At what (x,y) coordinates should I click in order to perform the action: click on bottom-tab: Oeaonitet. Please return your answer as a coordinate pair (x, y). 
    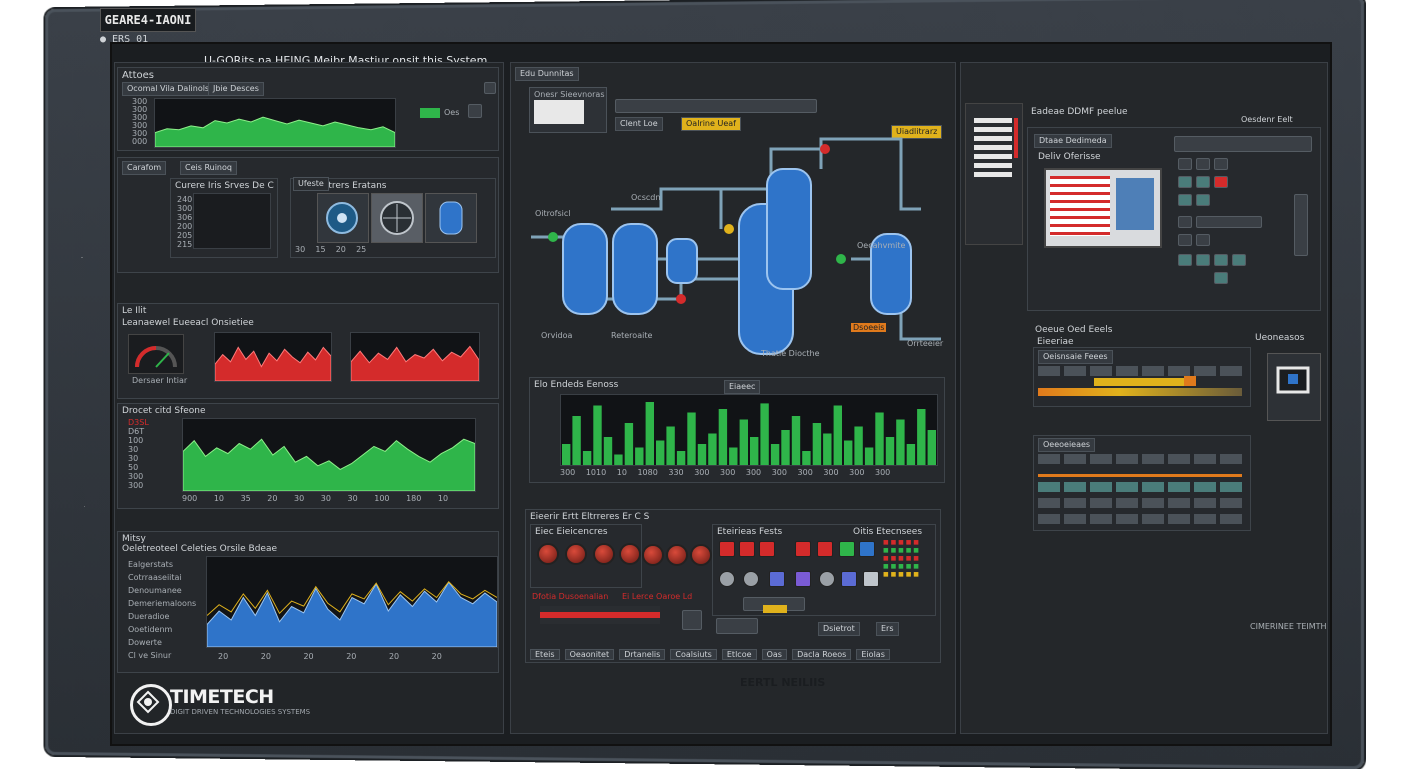
    Looking at the image, I should click on (589, 654).